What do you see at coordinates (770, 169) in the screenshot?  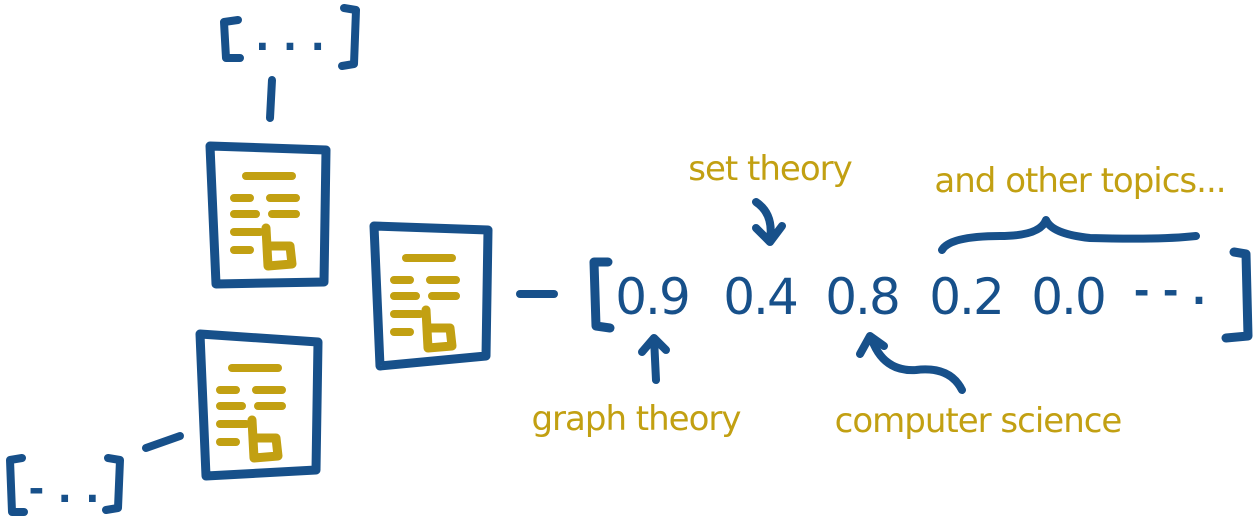 I see `label-set-theory: set theory` at bounding box center [770, 169].